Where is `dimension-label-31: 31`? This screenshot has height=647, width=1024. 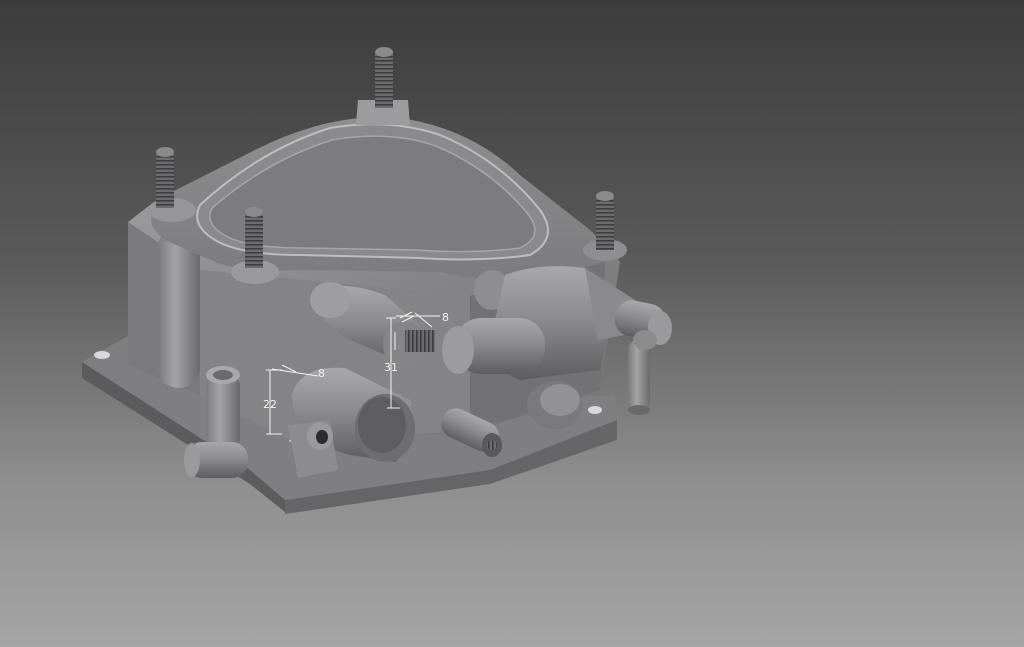 dimension-label-31: 31 is located at coordinates (391, 367).